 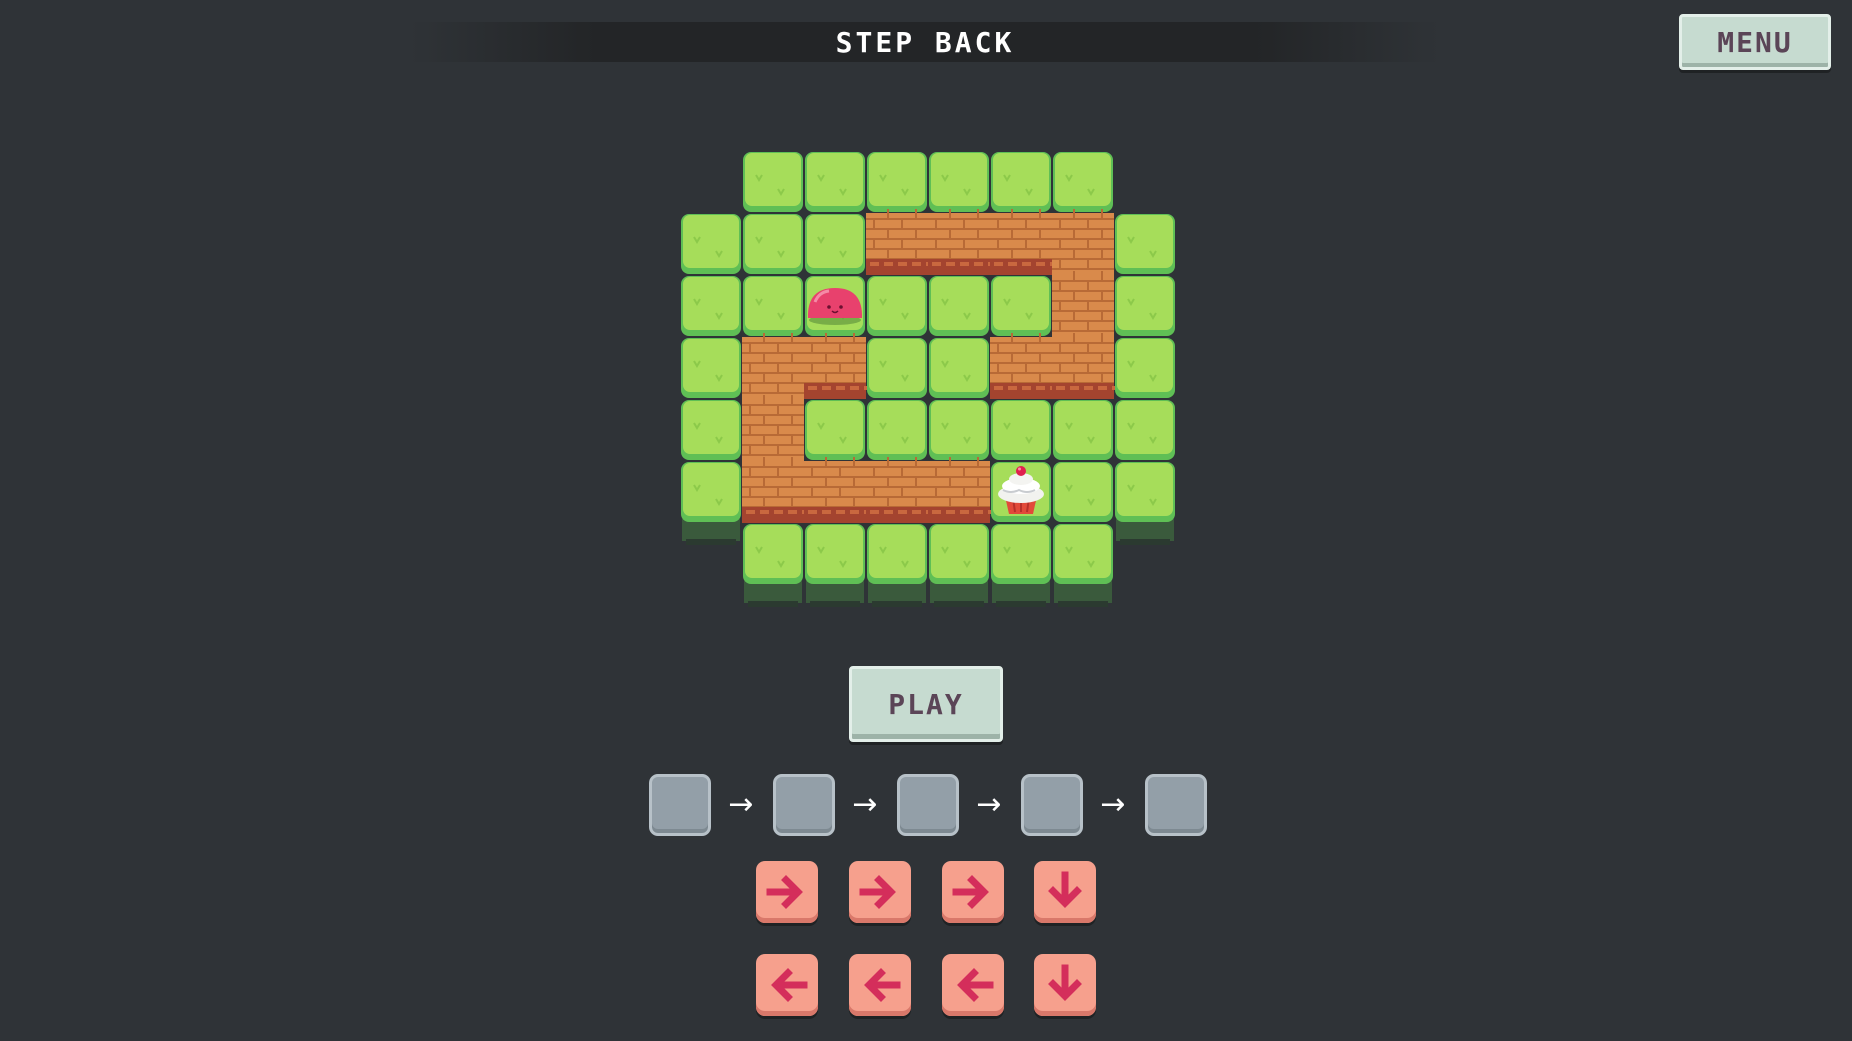 What do you see at coordinates (926, 704) in the screenshot?
I see `play-button: PLAY` at bounding box center [926, 704].